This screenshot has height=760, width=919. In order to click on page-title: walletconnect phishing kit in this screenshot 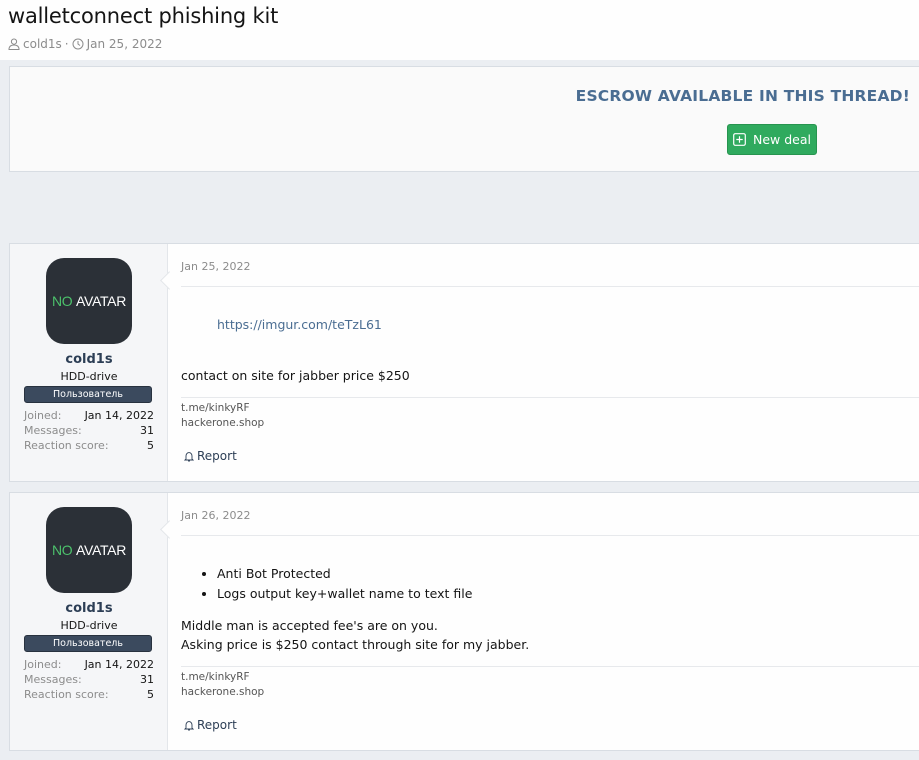, I will do `click(143, 16)`.